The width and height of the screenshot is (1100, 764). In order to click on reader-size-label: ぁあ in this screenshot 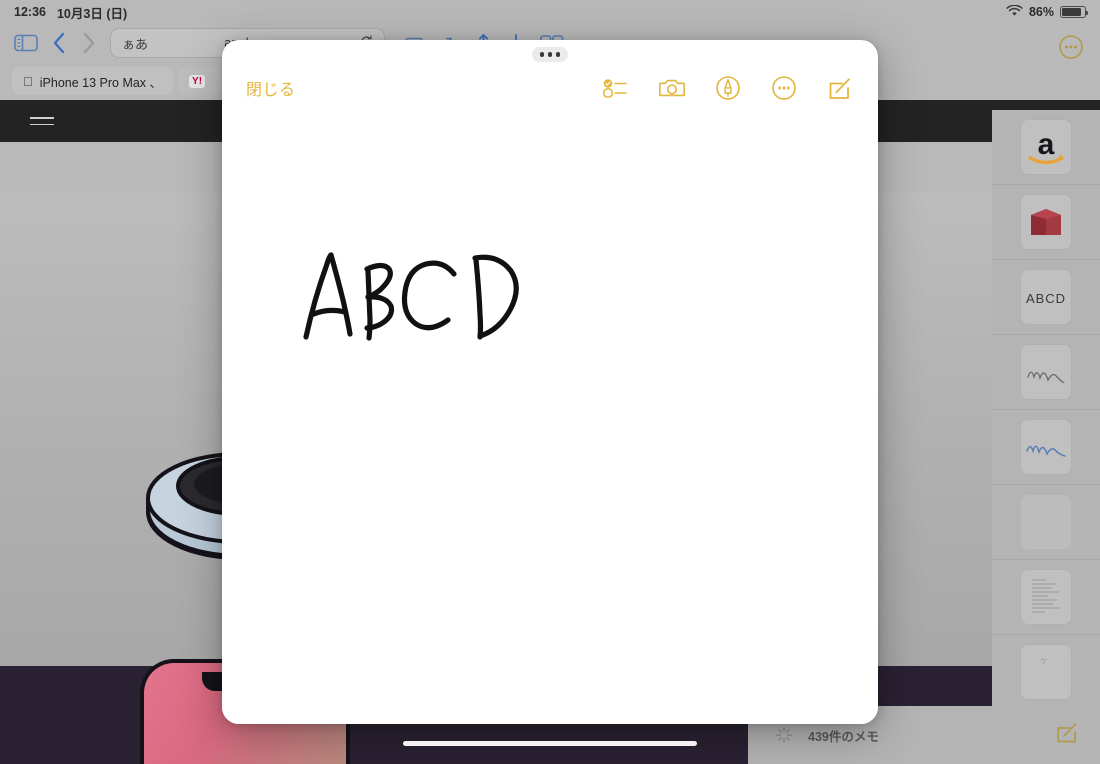, I will do `click(135, 43)`.